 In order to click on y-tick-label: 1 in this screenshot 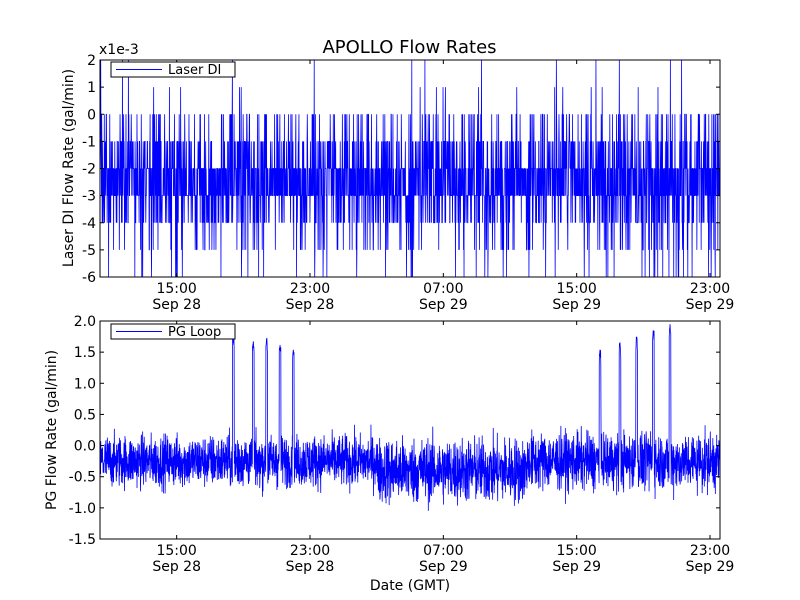, I will do `click(91, 88)`.